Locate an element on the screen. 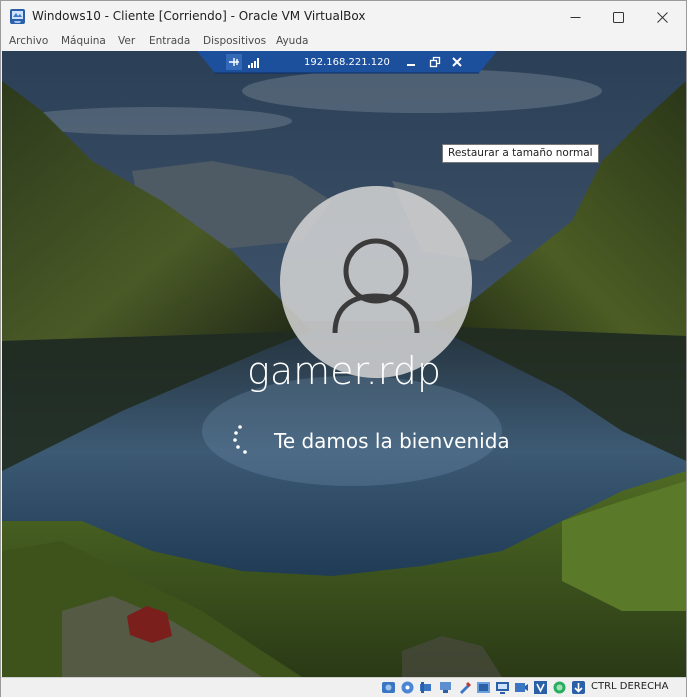 Image resolution: width=687 pixels, height=697 pixels. minimize-button is located at coordinates (575, 17).